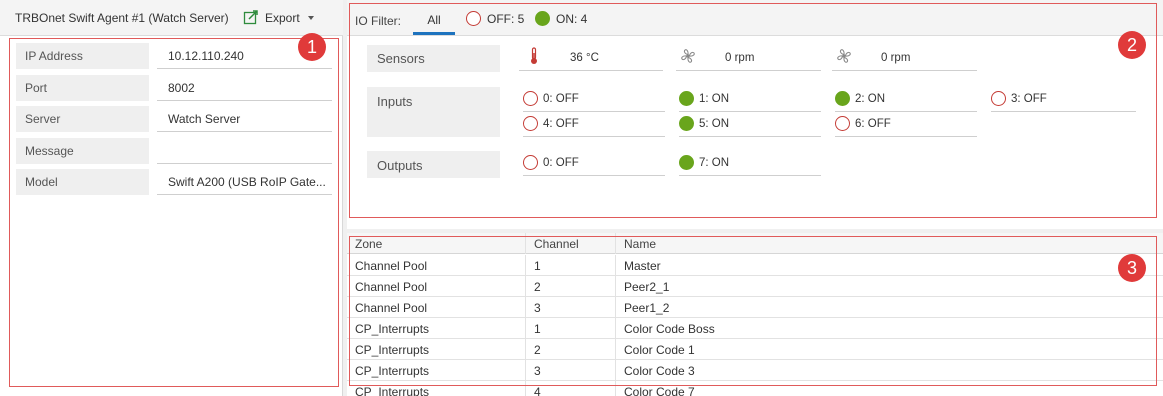  I want to click on sensor-fan-2: 0 rpm, so click(904, 58).